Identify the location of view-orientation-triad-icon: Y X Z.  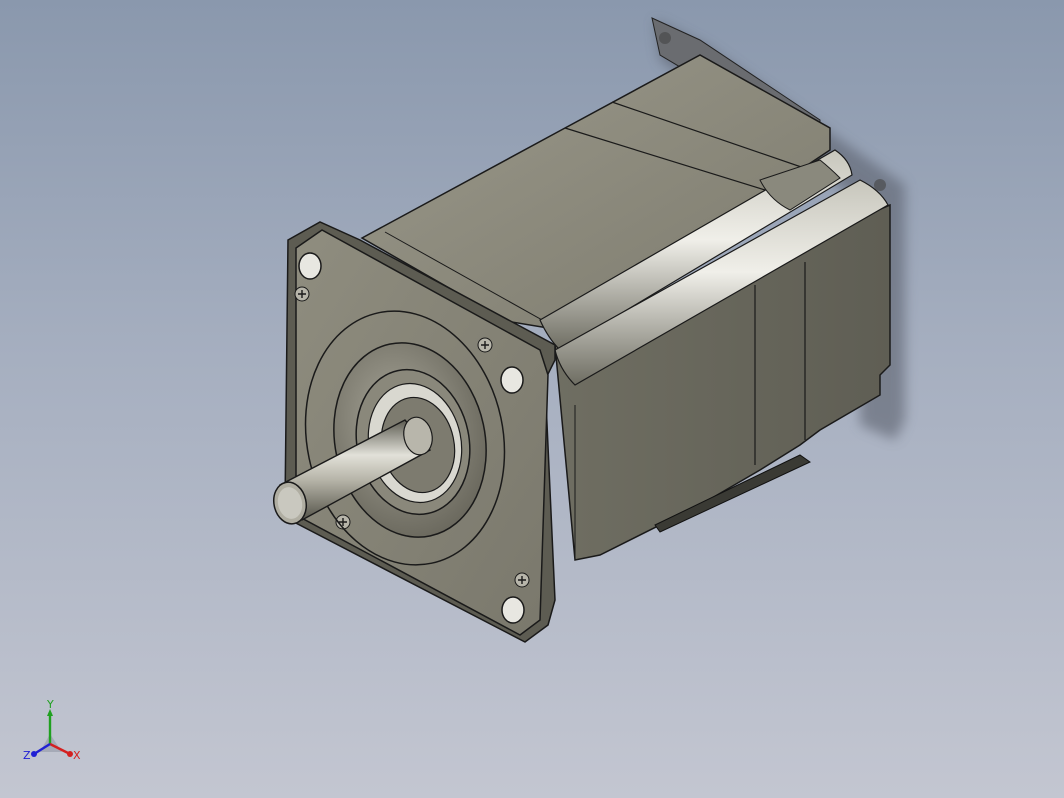
(50, 736).